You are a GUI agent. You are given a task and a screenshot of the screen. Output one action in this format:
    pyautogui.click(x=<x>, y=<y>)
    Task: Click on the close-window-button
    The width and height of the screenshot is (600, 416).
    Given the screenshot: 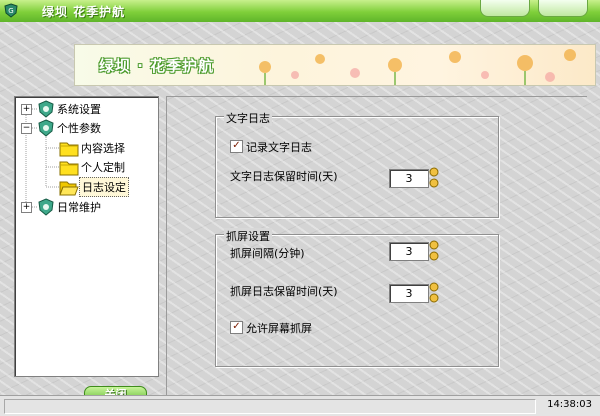 What is the action you would take?
    pyautogui.click(x=563, y=8)
    